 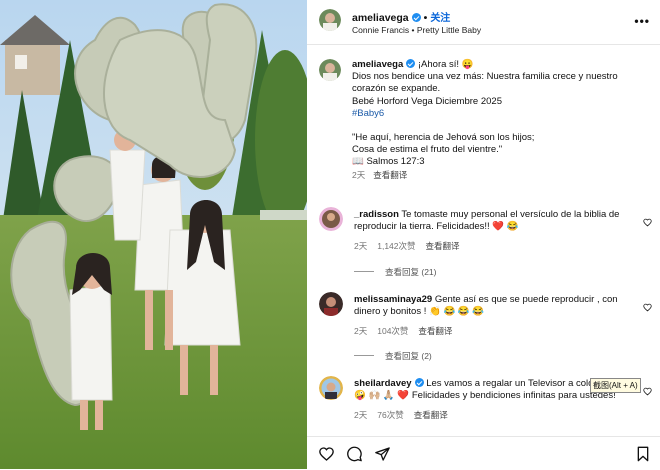 What do you see at coordinates (427, 150) in the screenshot?
I see `caption-quote-2: Cosa de estima el fruto del vientre."` at bounding box center [427, 150].